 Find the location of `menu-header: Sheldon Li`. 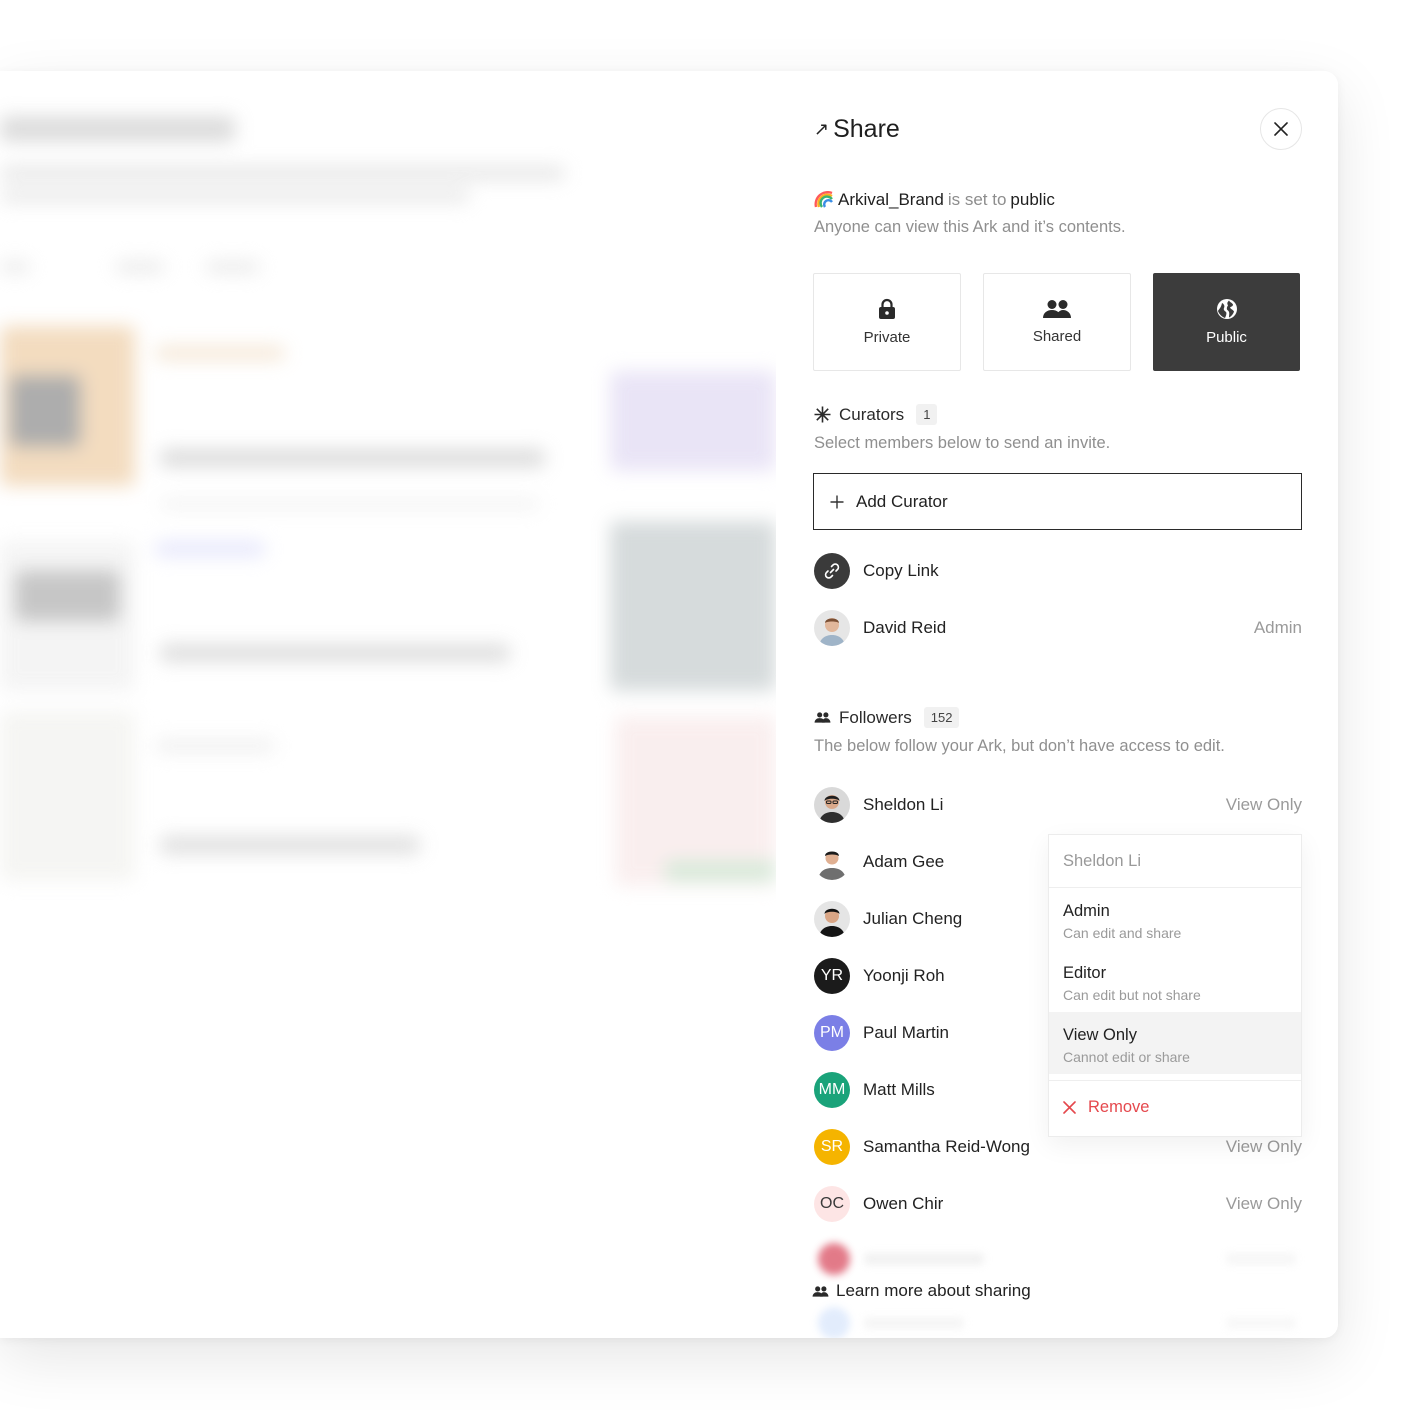

menu-header: Sheldon Li is located at coordinates (1175, 861).